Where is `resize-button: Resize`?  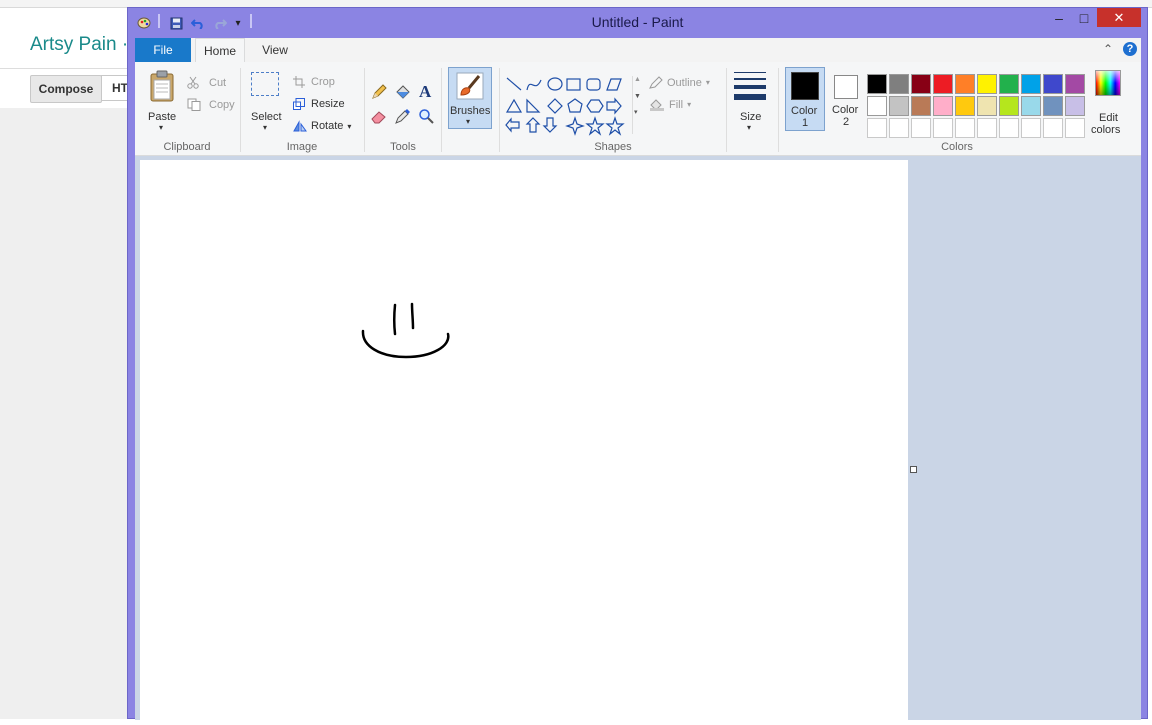
resize-button: Resize is located at coordinates (319, 104).